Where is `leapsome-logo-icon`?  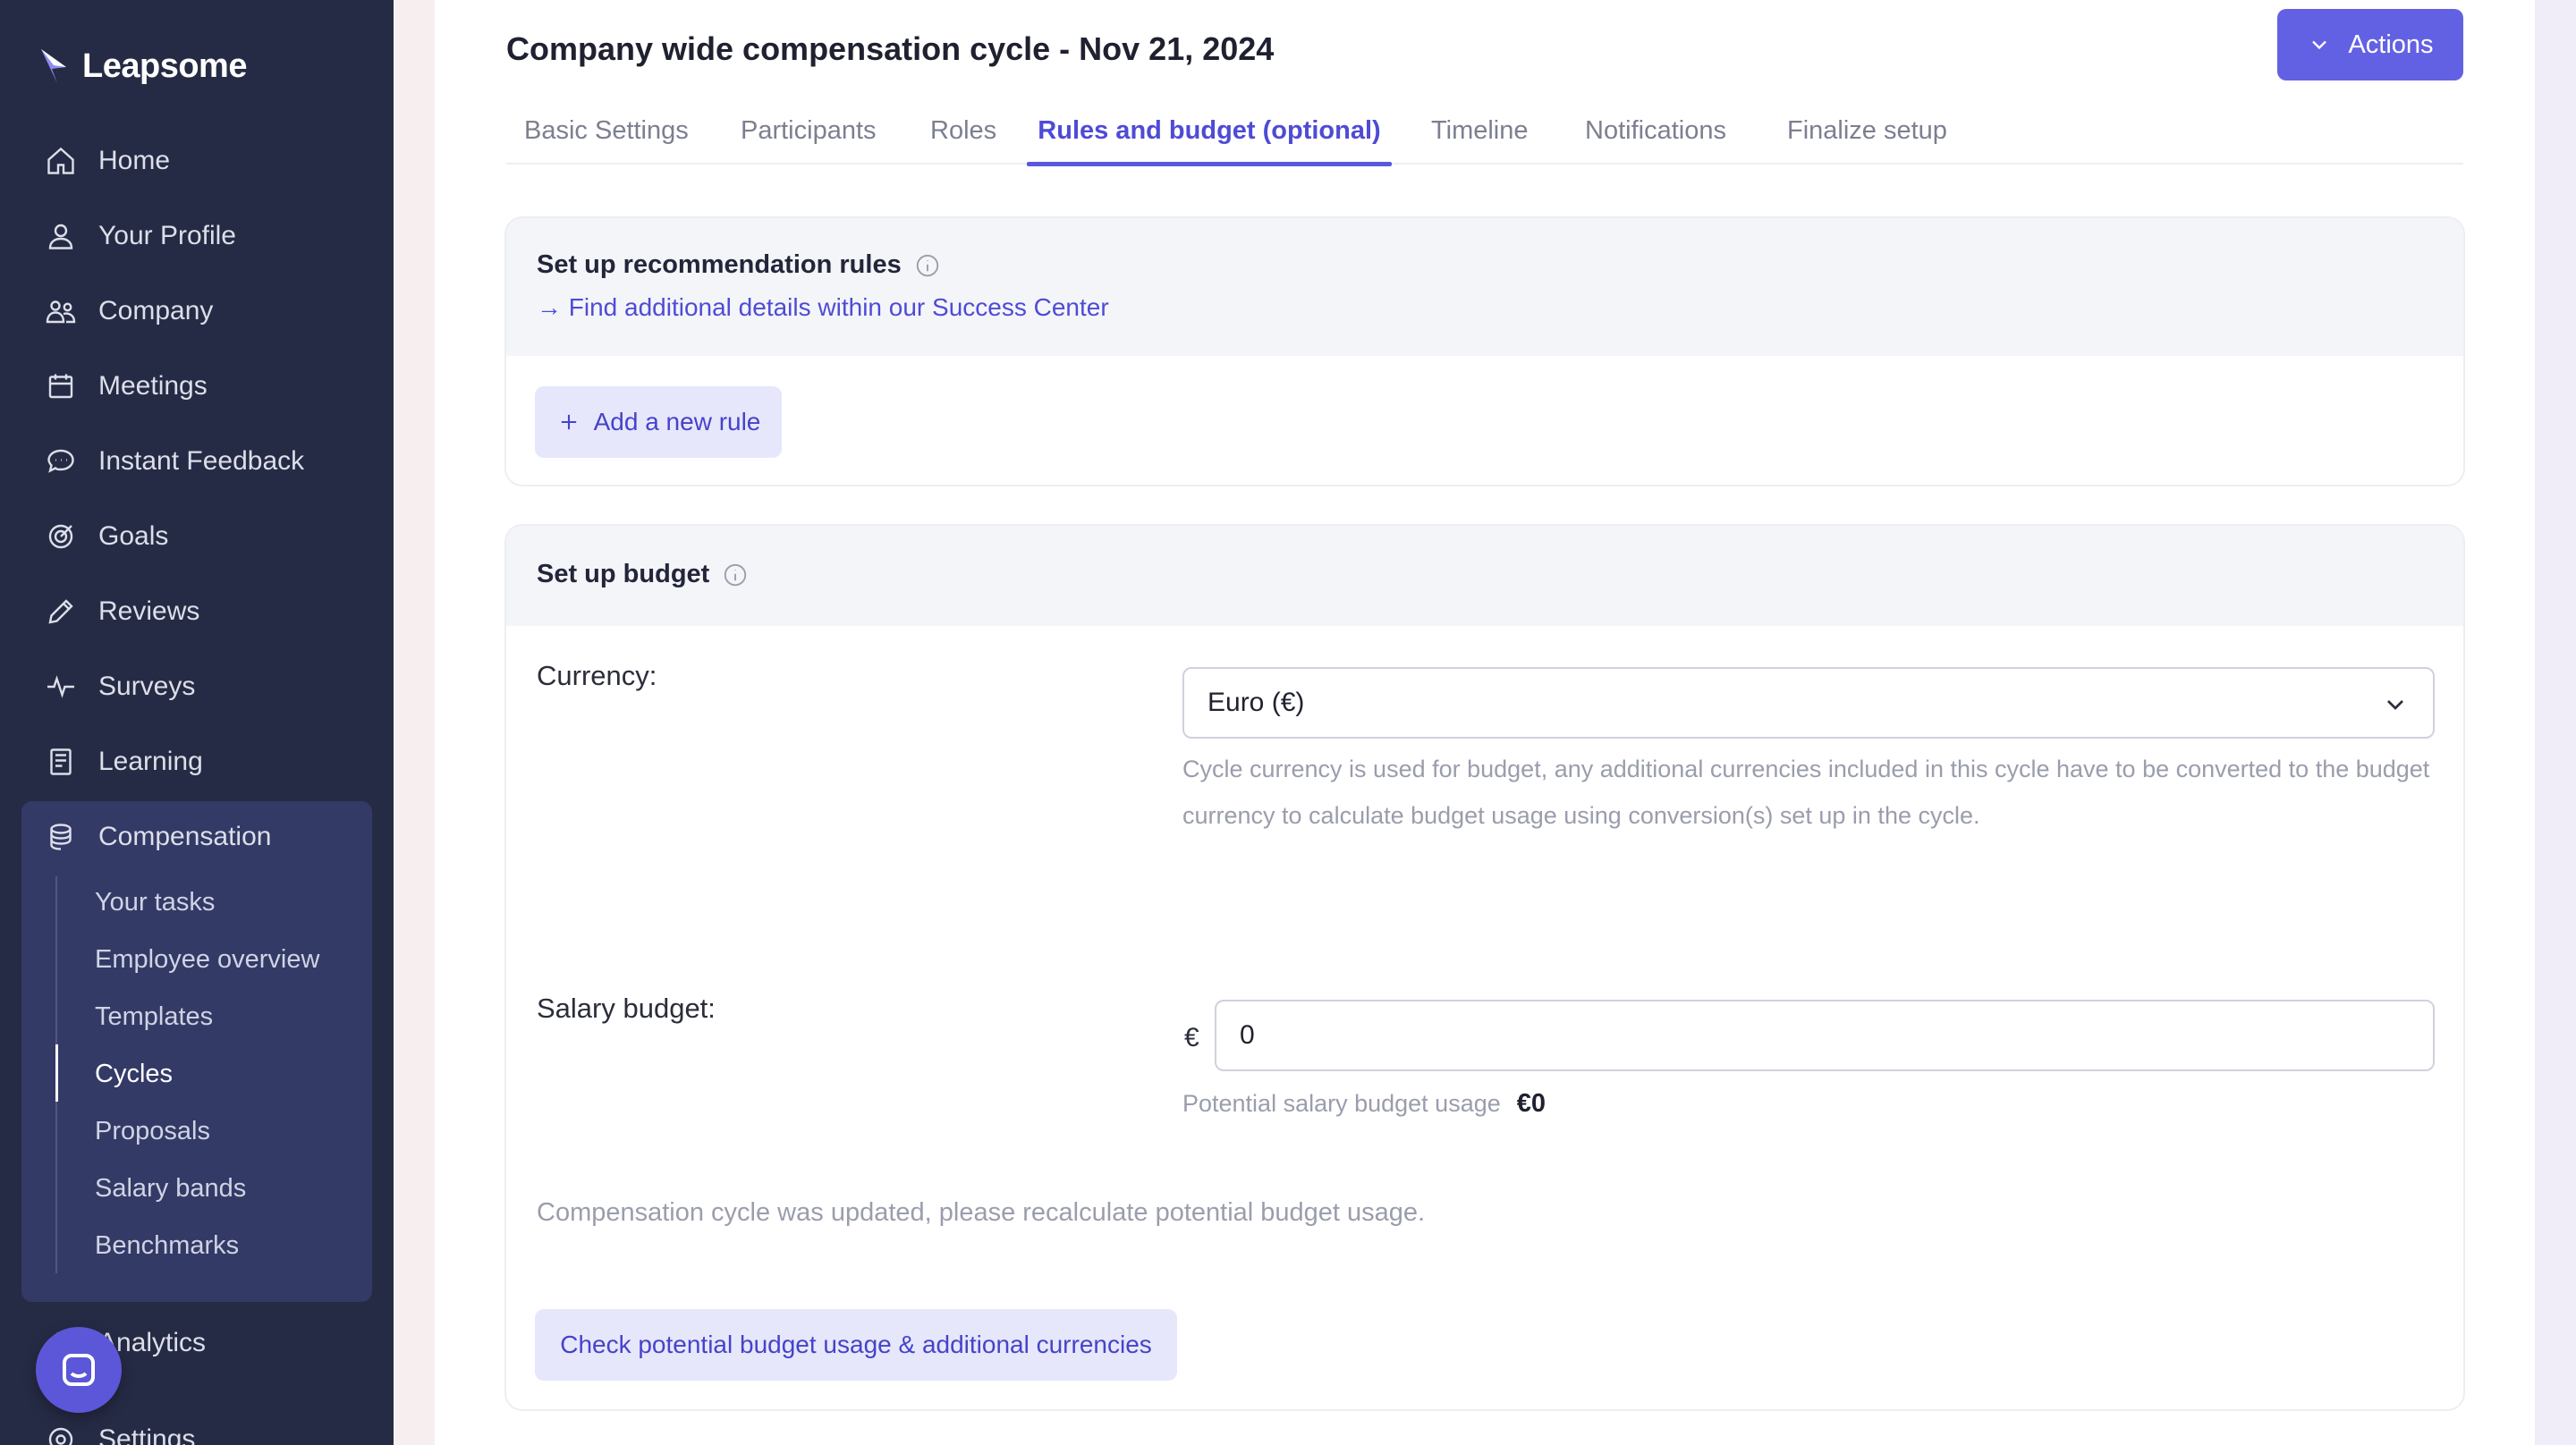
leapsome-logo-icon is located at coordinates (53, 66).